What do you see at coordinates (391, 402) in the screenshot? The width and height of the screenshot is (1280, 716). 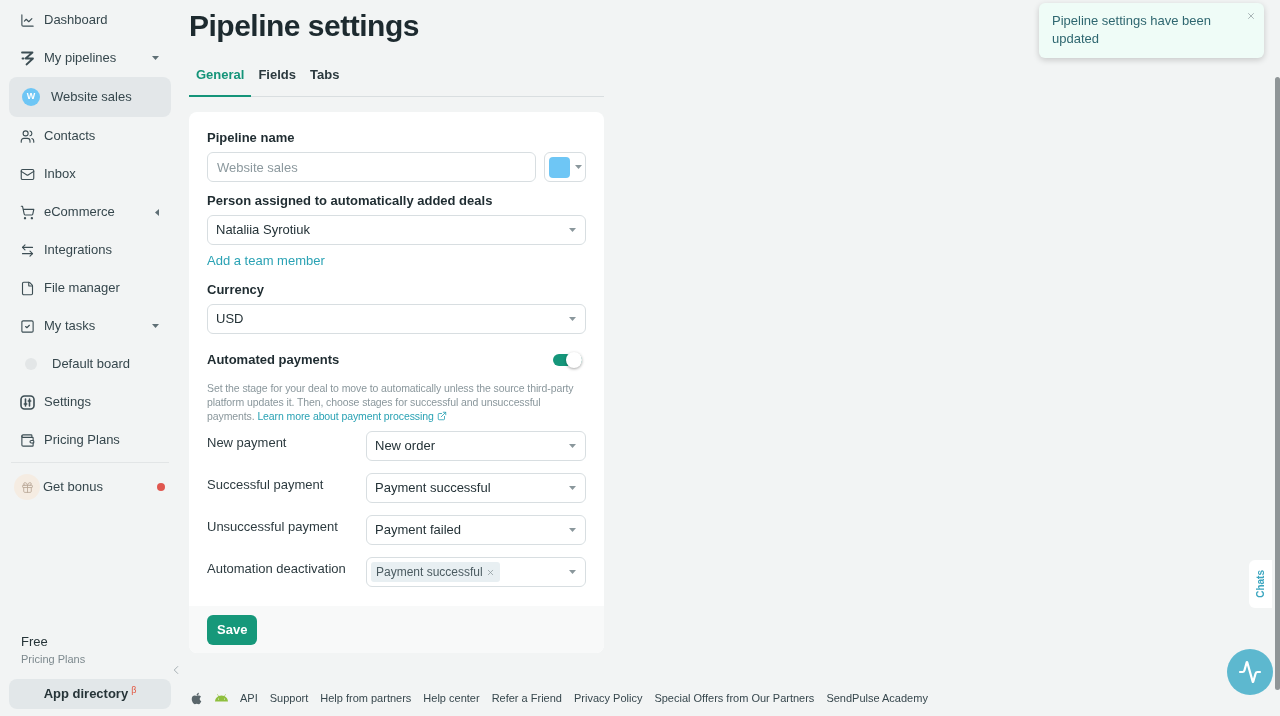 I see `description-text: Set the stage for your deal to move to automatically unless the source third-party platform updates it. Then, choose stages for successful and unsuccessful payments. Learn more about payment processing` at bounding box center [391, 402].